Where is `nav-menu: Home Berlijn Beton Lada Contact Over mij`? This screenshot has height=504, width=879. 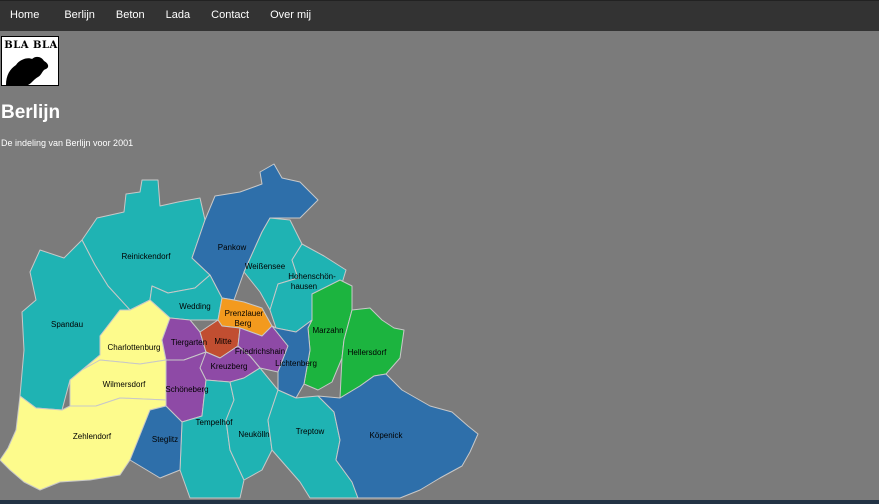 nav-menu: Home Berlijn Beton Lada Contact Over mij is located at coordinates (439, 15).